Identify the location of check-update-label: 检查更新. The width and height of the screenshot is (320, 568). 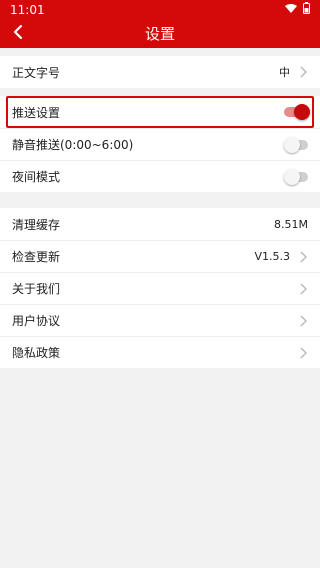
(36, 257).